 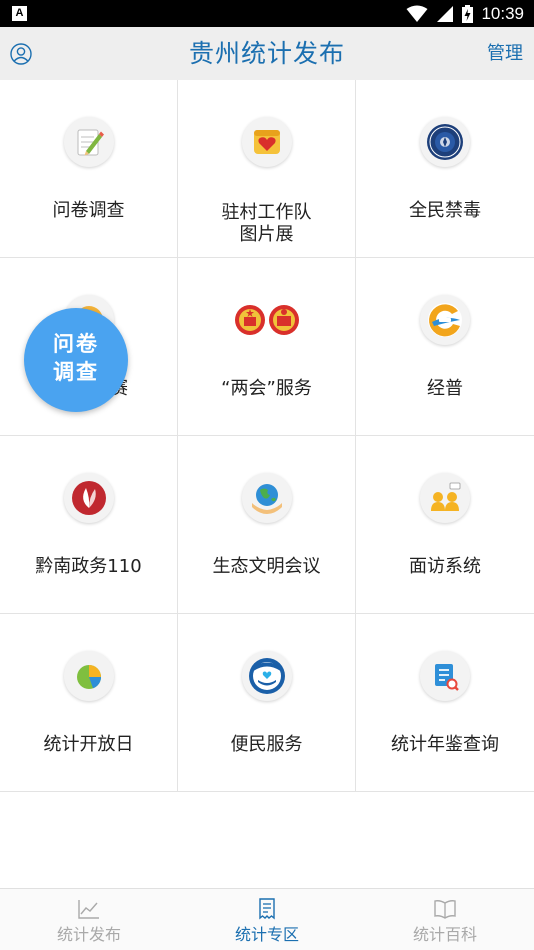 What do you see at coordinates (444, 934) in the screenshot?
I see `tab-label: 统计百科` at bounding box center [444, 934].